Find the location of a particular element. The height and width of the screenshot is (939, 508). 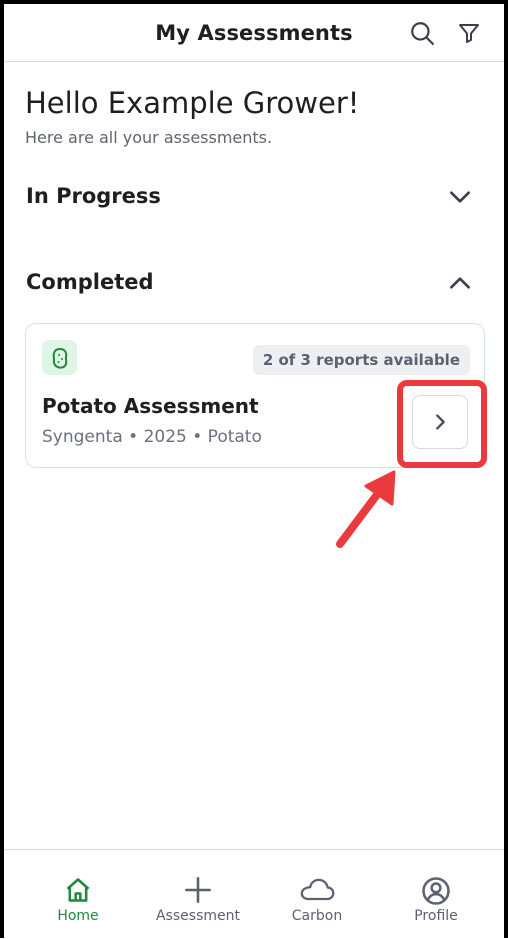

crop-badge is located at coordinates (59, 357).